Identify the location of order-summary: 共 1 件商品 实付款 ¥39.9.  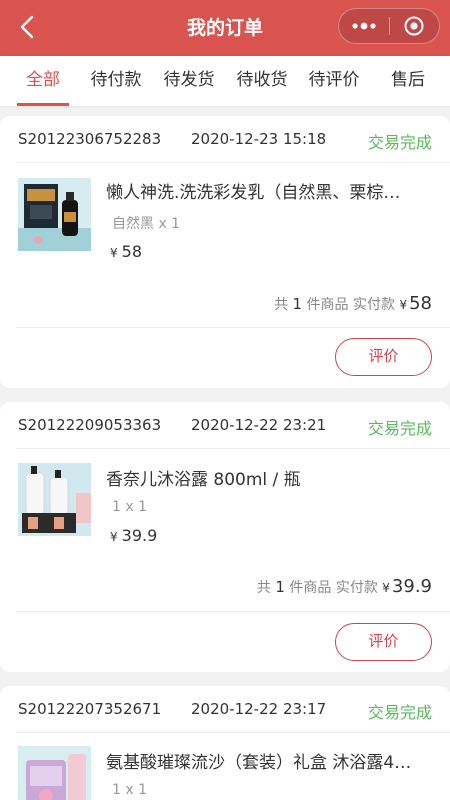
(344, 586).